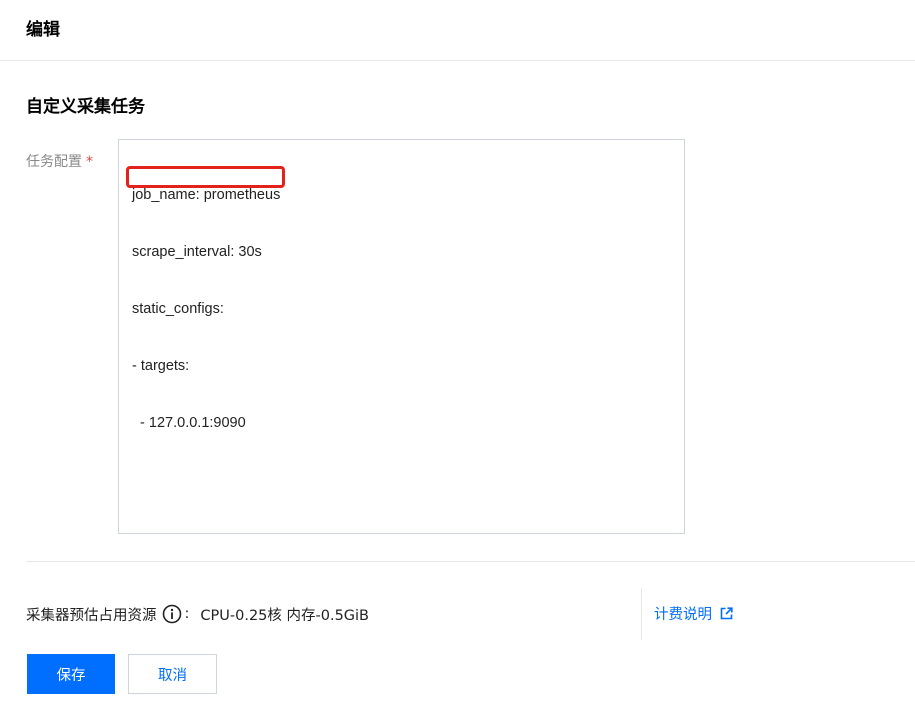  What do you see at coordinates (43, 30) in the screenshot?
I see `header-title: 编辑` at bounding box center [43, 30].